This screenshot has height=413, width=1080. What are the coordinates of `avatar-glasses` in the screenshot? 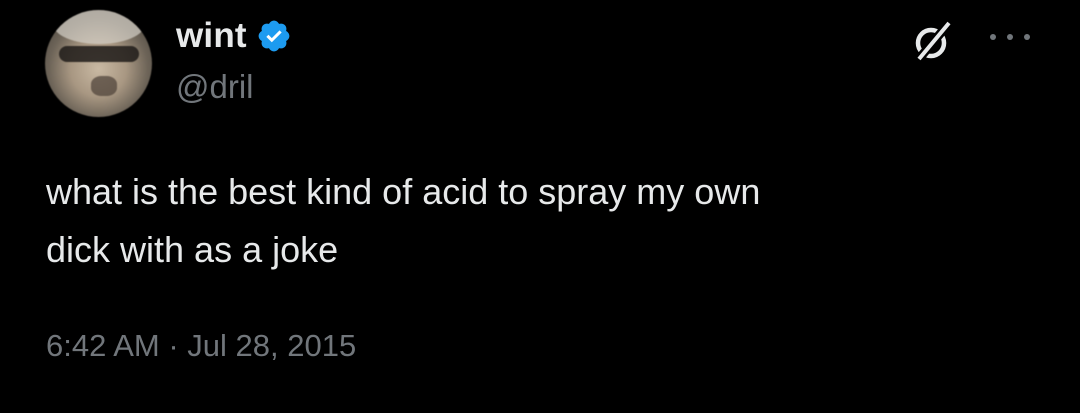 It's located at (99, 54).